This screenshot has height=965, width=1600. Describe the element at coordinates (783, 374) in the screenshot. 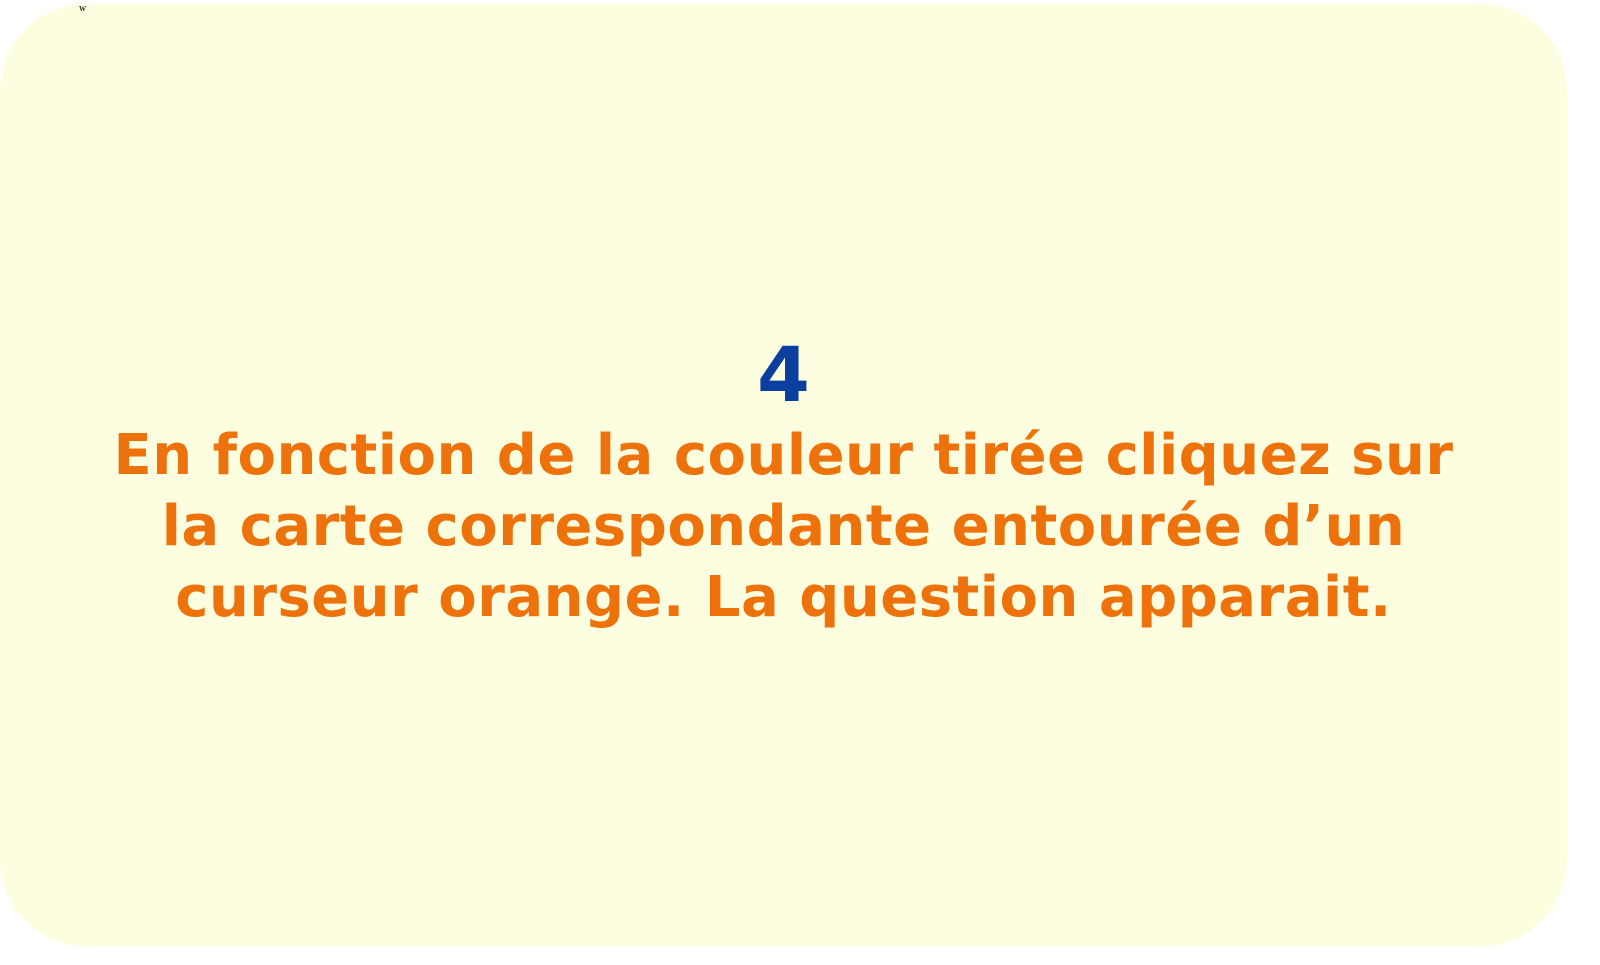

I see `step-number: 4` at that location.